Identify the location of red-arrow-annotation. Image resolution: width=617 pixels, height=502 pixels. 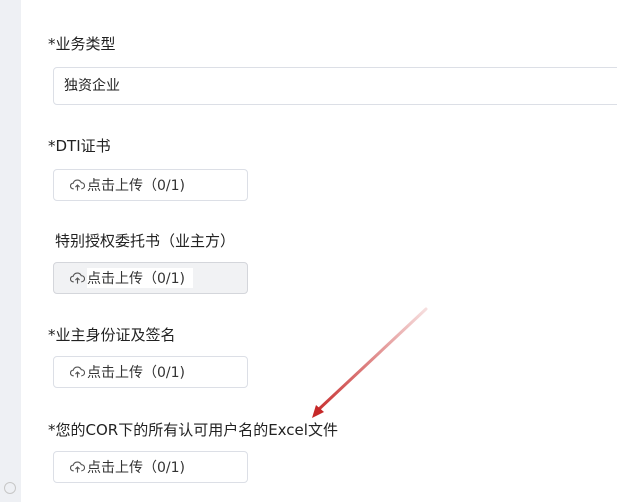
(370, 362).